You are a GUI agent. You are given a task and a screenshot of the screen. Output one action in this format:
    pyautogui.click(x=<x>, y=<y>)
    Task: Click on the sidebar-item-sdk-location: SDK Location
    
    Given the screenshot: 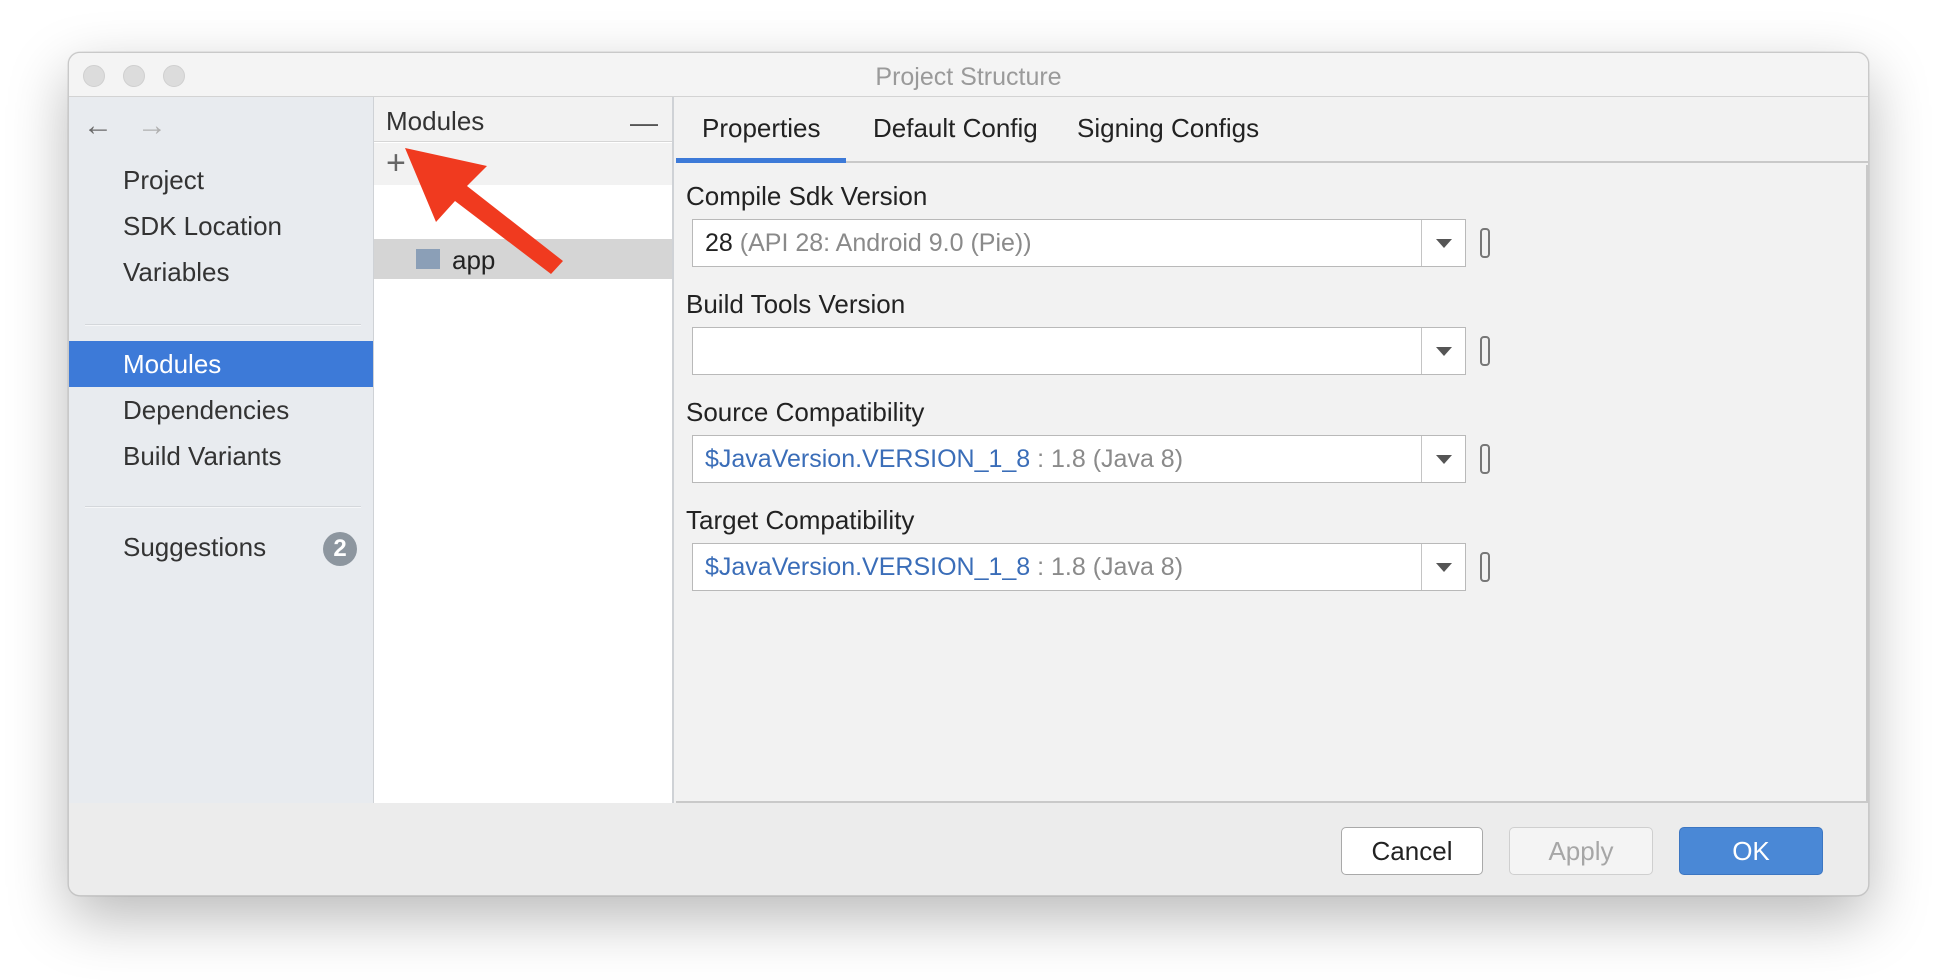 What is the action you would take?
    pyautogui.click(x=221, y=226)
    